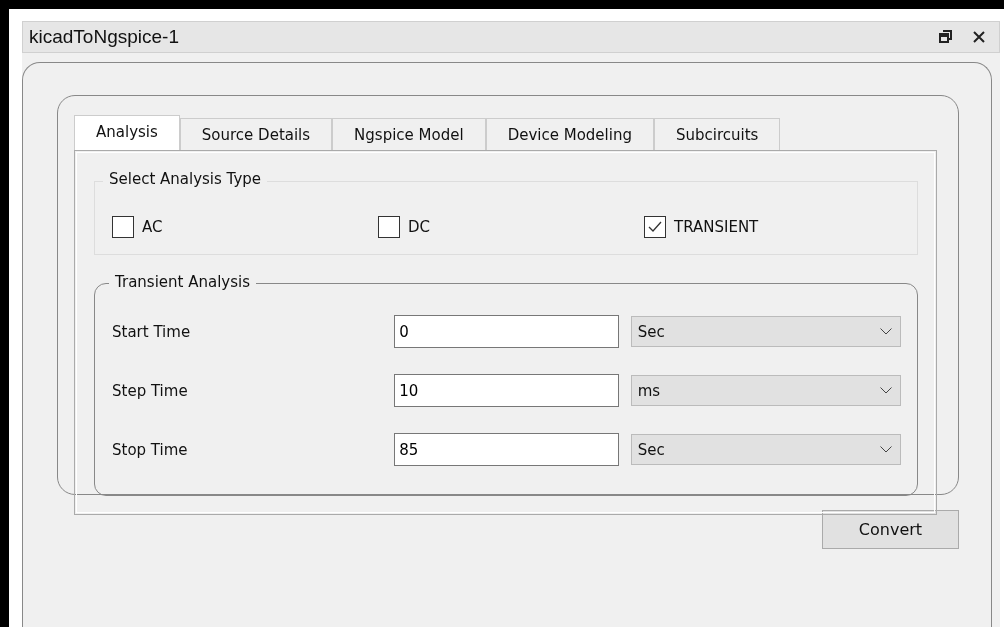  I want to click on group-title: Transient Analysis, so click(182, 282).